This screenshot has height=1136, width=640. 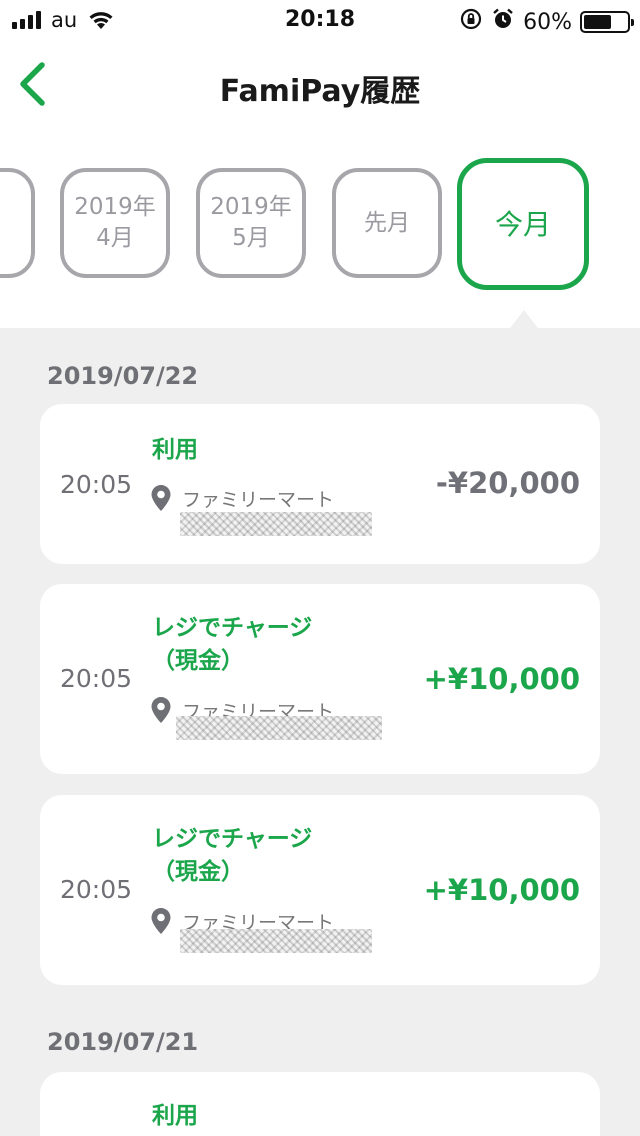 What do you see at coordinates (123, 376) in the screenshot?
I see `date-header: 2019/07/22` at bounding box center [123, 376].